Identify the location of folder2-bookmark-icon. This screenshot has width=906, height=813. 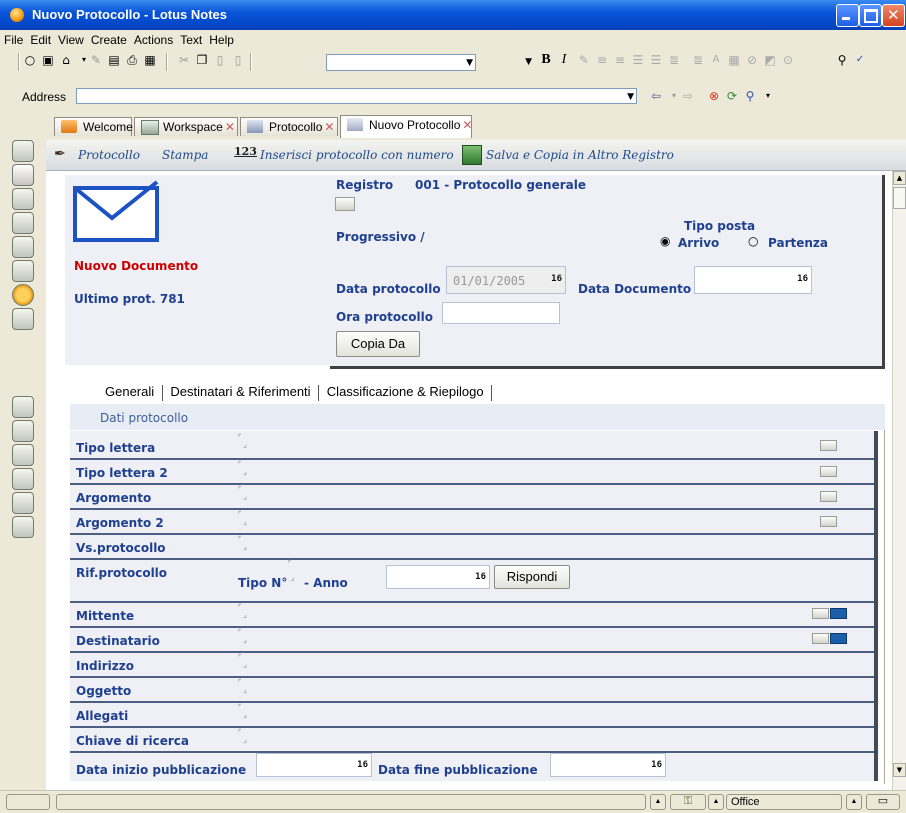
(23, 455).